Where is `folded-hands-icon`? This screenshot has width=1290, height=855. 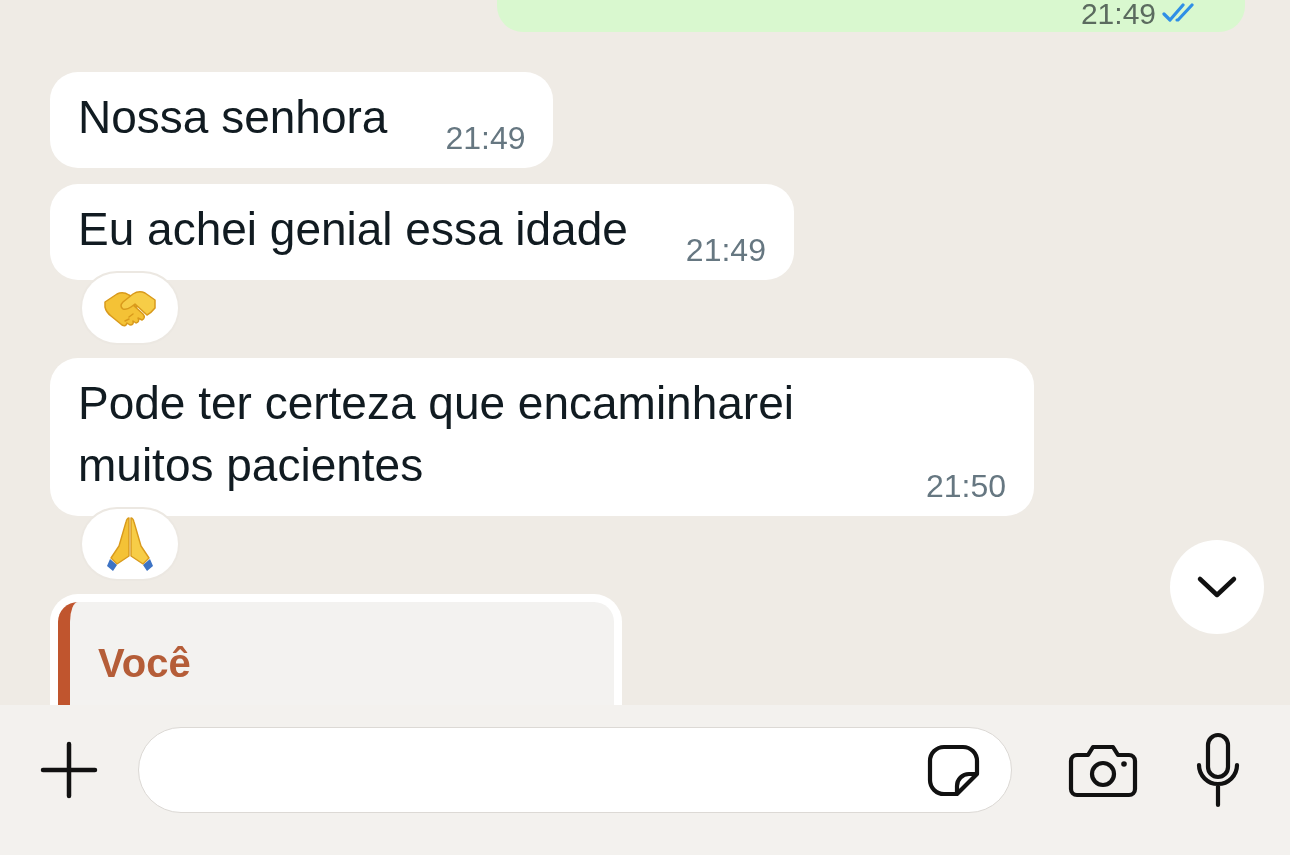
folded-hands-icon is located at coordinates (130, 544).